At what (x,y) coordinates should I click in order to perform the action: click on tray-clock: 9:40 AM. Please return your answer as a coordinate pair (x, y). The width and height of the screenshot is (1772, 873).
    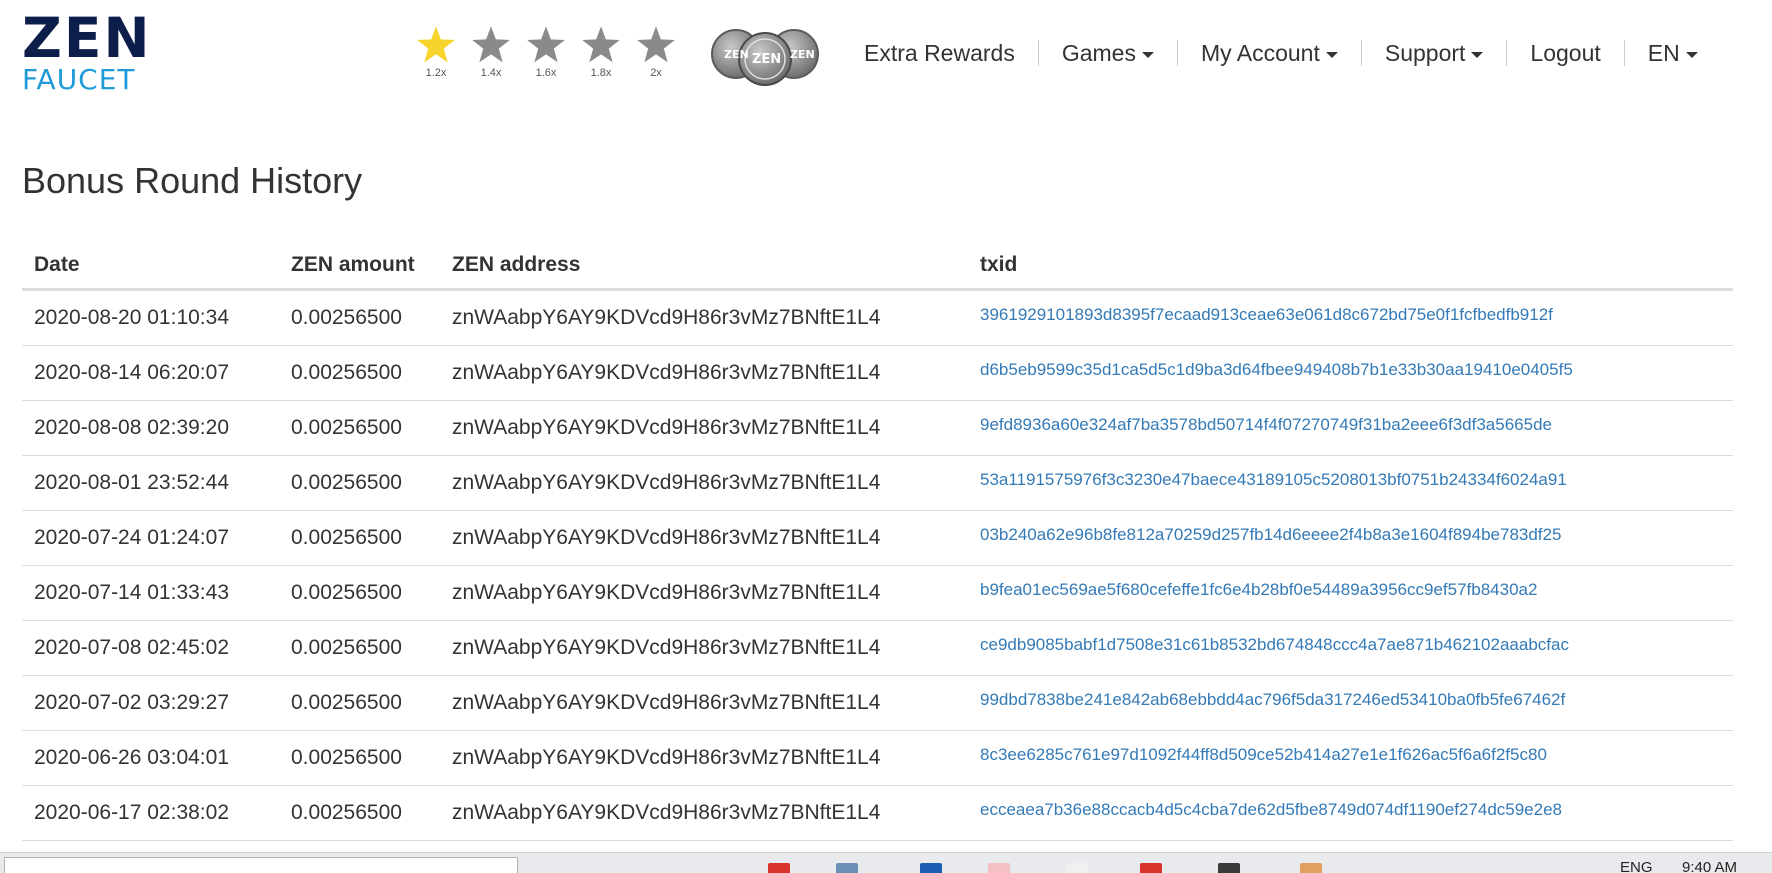
    Looking at the image, I should click on (1709, 866).